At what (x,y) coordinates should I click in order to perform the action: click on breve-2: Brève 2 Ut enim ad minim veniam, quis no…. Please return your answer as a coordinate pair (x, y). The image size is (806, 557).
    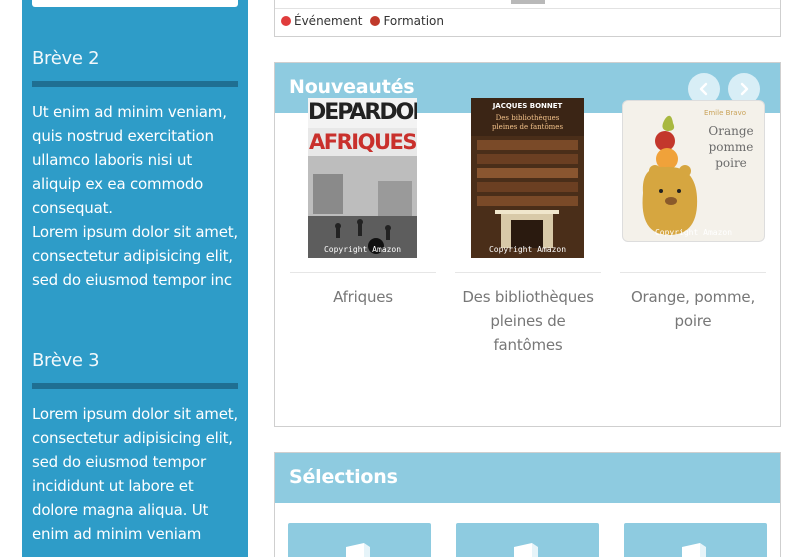
    Looking at the image, I should click on (135, 170).